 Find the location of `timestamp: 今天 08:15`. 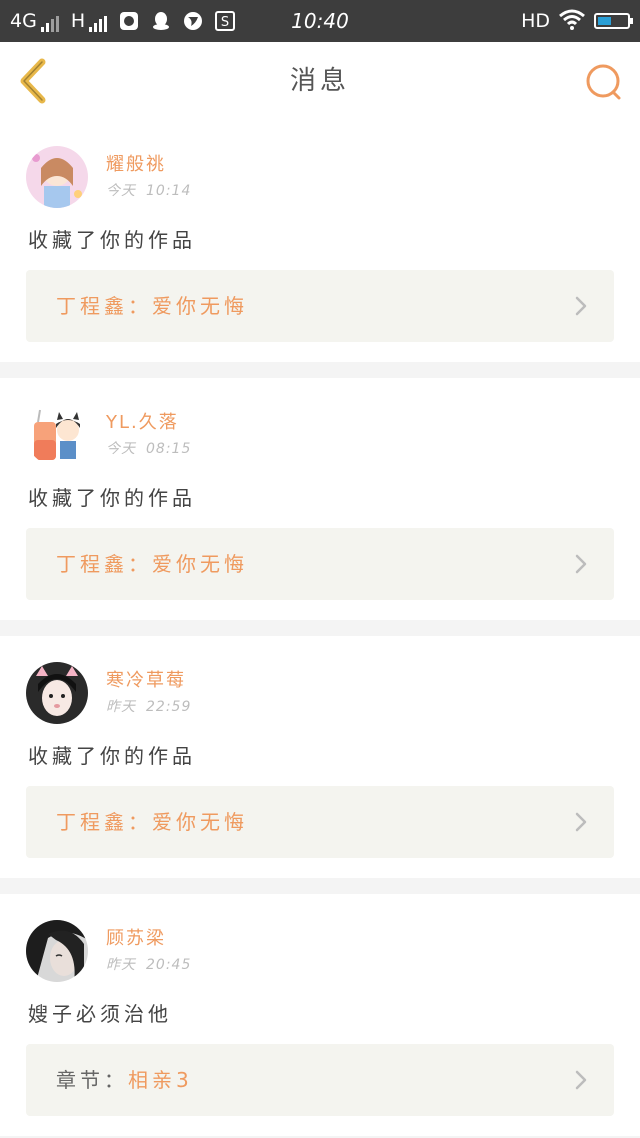

timestamp: 今天 08:15 is located at coordinates (148, 448).